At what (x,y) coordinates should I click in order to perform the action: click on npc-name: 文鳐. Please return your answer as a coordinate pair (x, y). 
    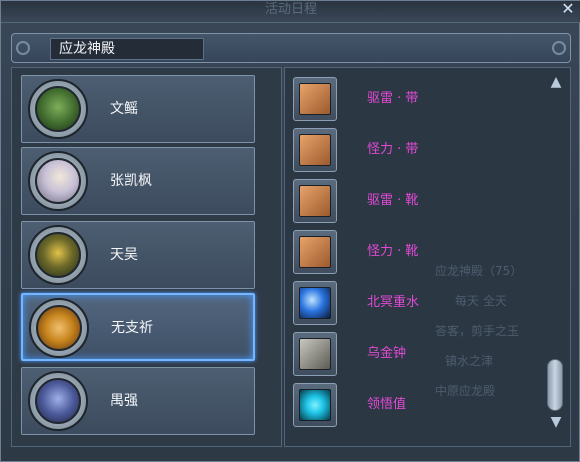
    Looking at the image, I should click on (124, 109).